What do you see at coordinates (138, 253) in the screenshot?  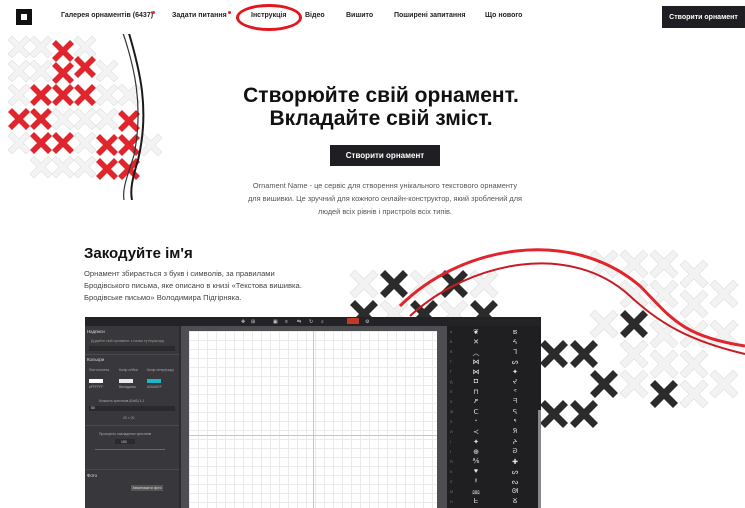 I see `section-title: Закодуйте ім'я` at bounding box center [138, 253].